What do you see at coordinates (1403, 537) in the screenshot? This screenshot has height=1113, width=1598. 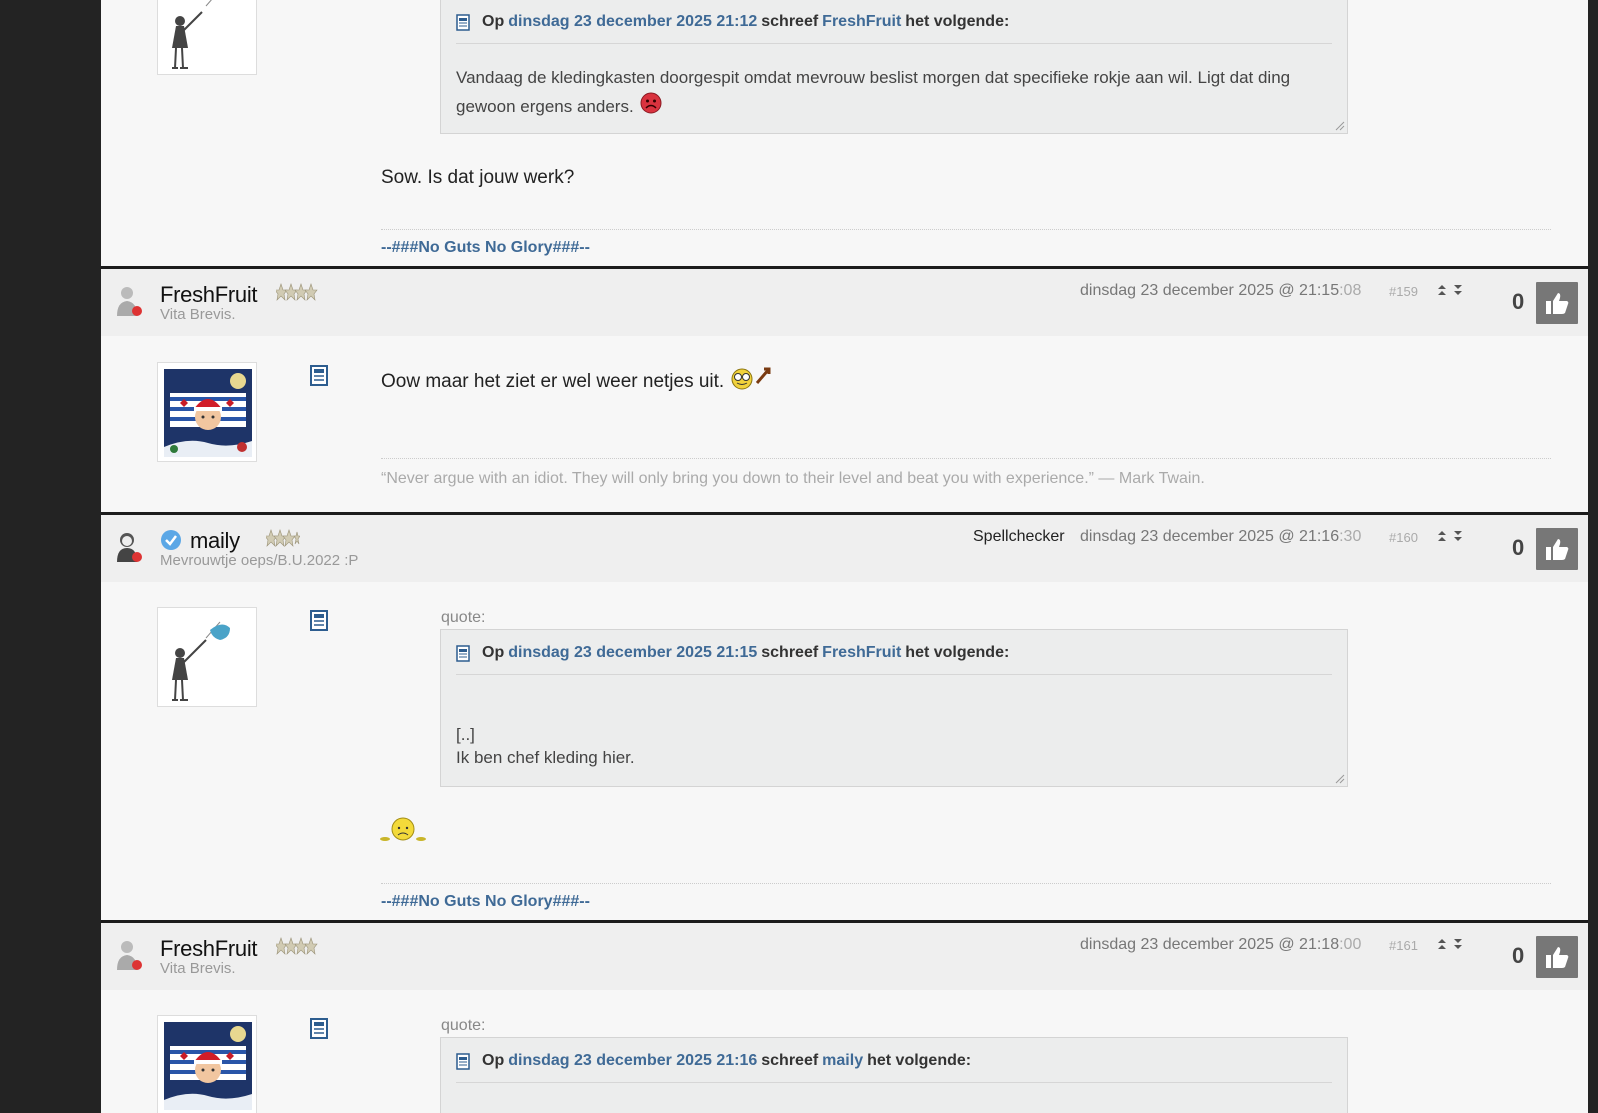 I see `post-number: #160` at bounding box center [1403, 537].